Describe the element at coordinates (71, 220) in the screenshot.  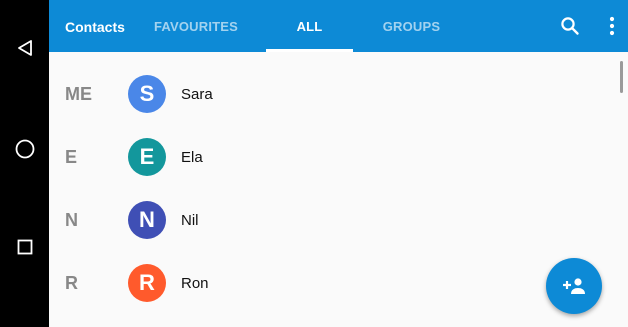
I see `section-header: N` at that location.